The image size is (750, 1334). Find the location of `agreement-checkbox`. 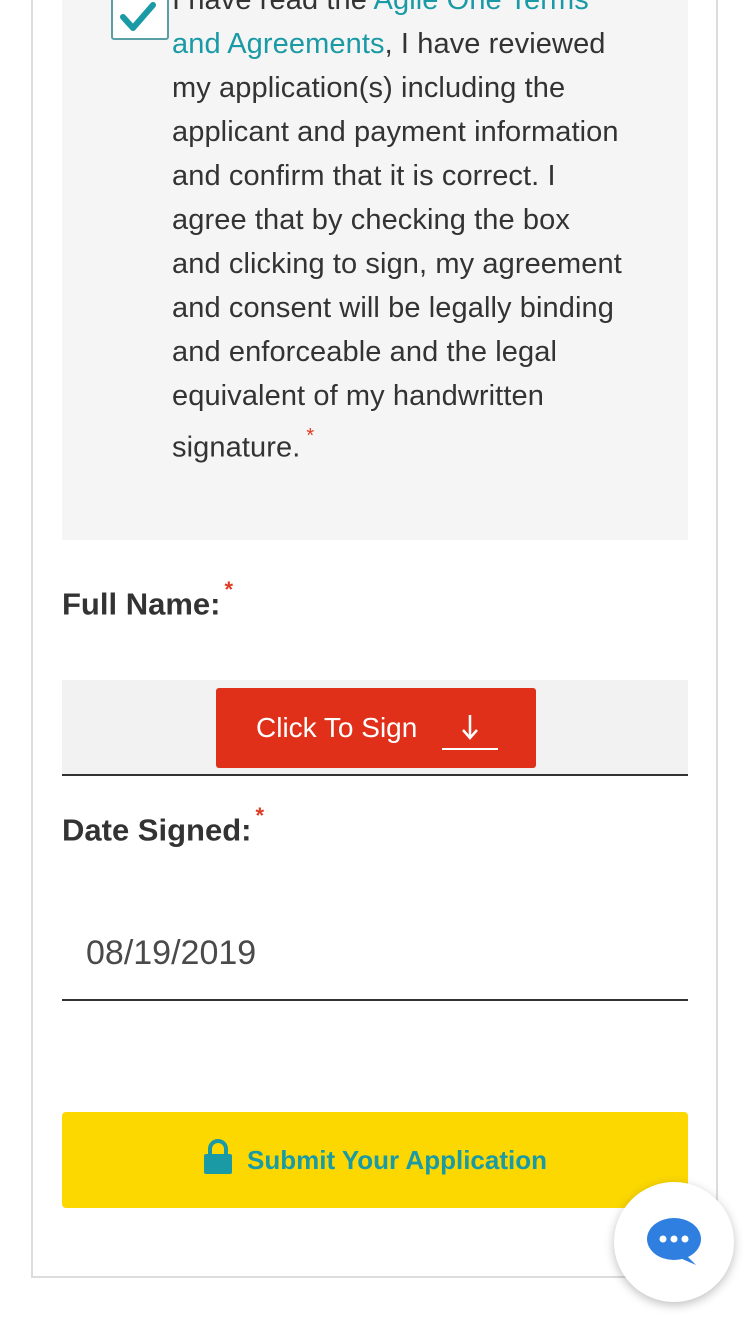

agreement-checkbox is located at coordinates (140, 20).